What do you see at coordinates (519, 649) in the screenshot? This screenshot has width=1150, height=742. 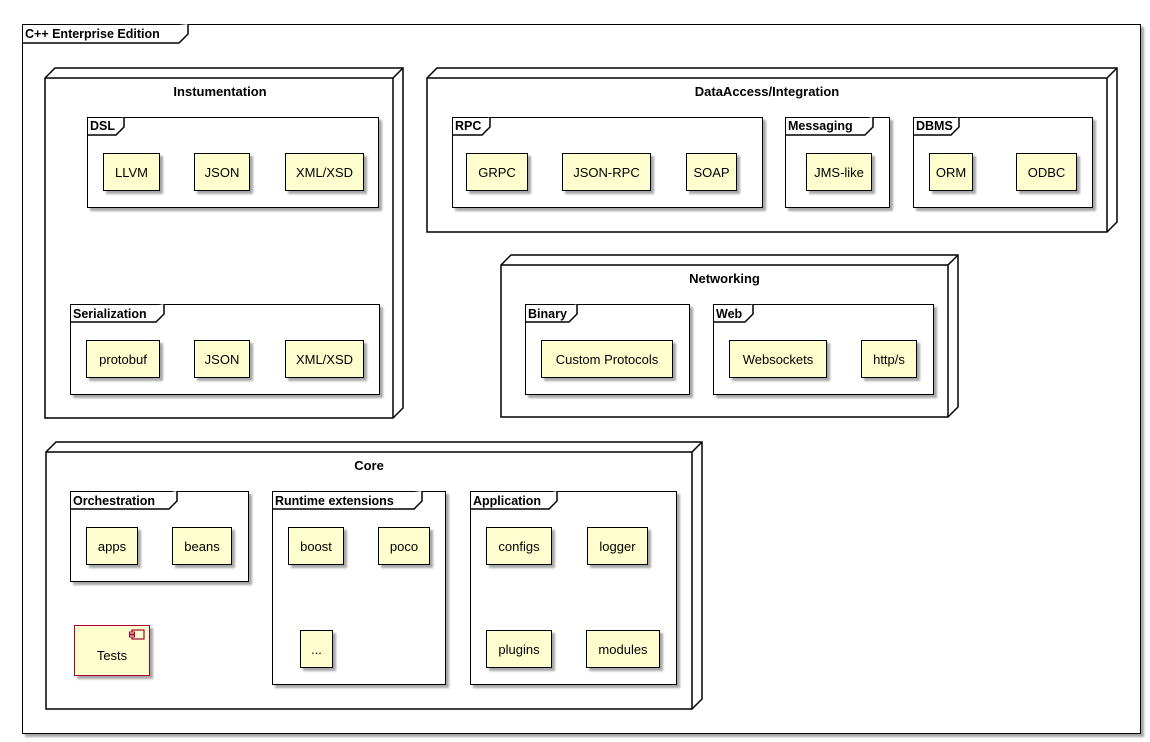 I see `artifact-plugins: plugins` at bounding box center [519, 649].